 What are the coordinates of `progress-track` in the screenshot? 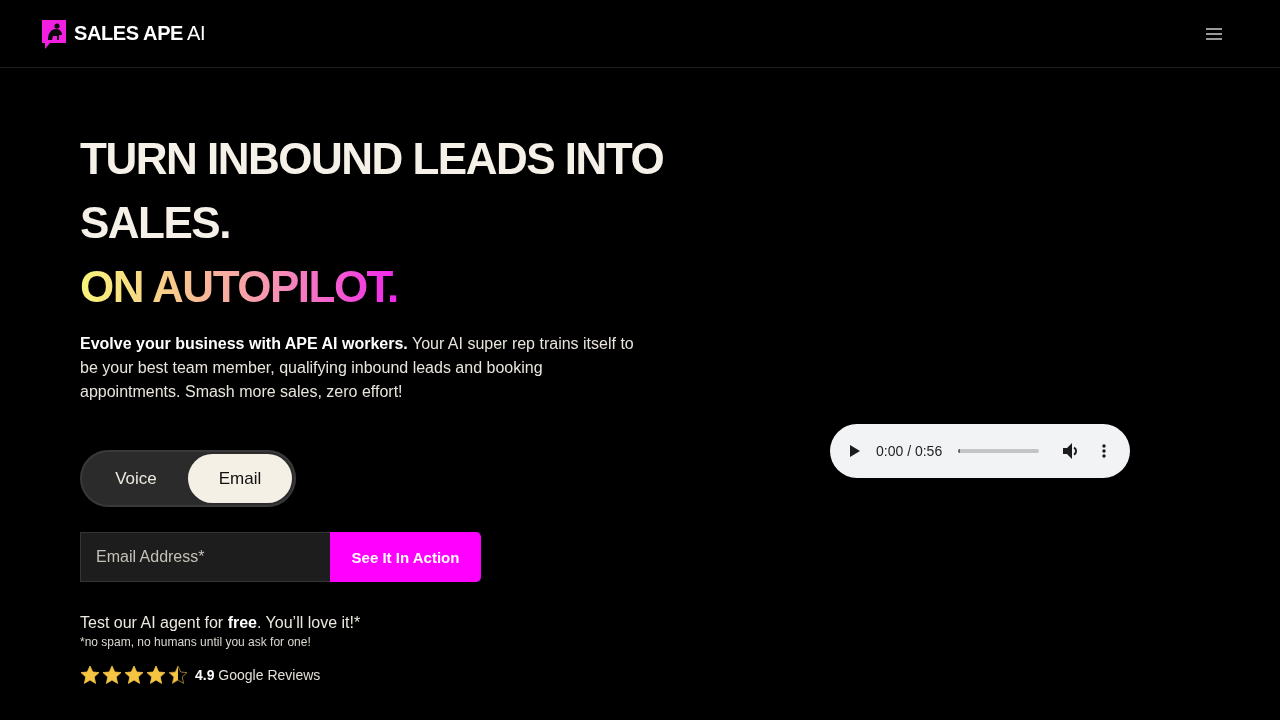 It's located at (999, 451).